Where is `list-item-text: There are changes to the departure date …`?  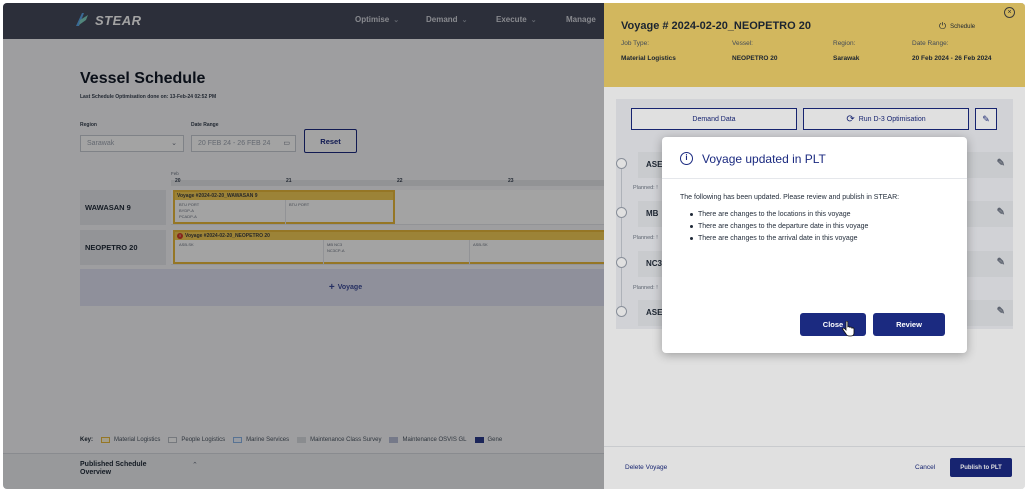 list-item-text: There are changes to the departure date … is located at coordinates (783, 226).